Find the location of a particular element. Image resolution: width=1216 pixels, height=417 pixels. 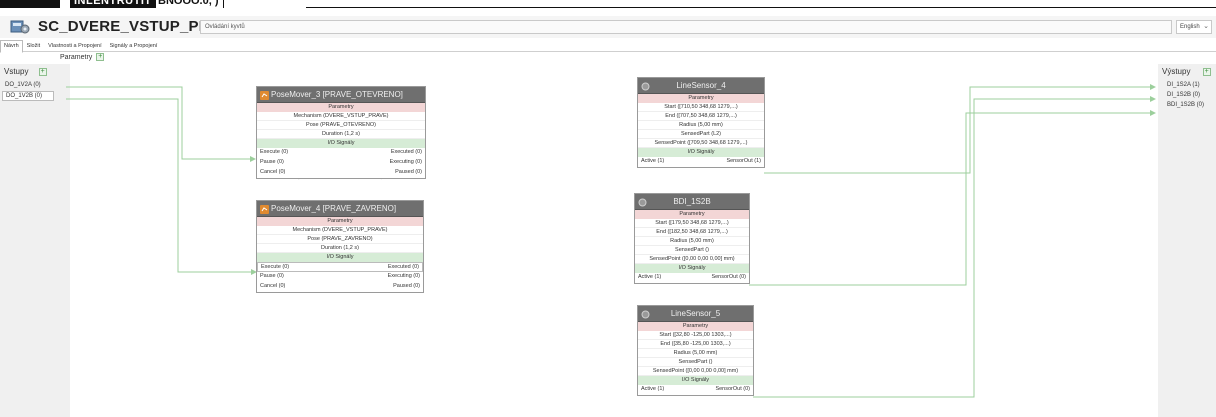

param-row: Start ([32,80 -125,00 1303,...) is located at coordinates (695, 335).